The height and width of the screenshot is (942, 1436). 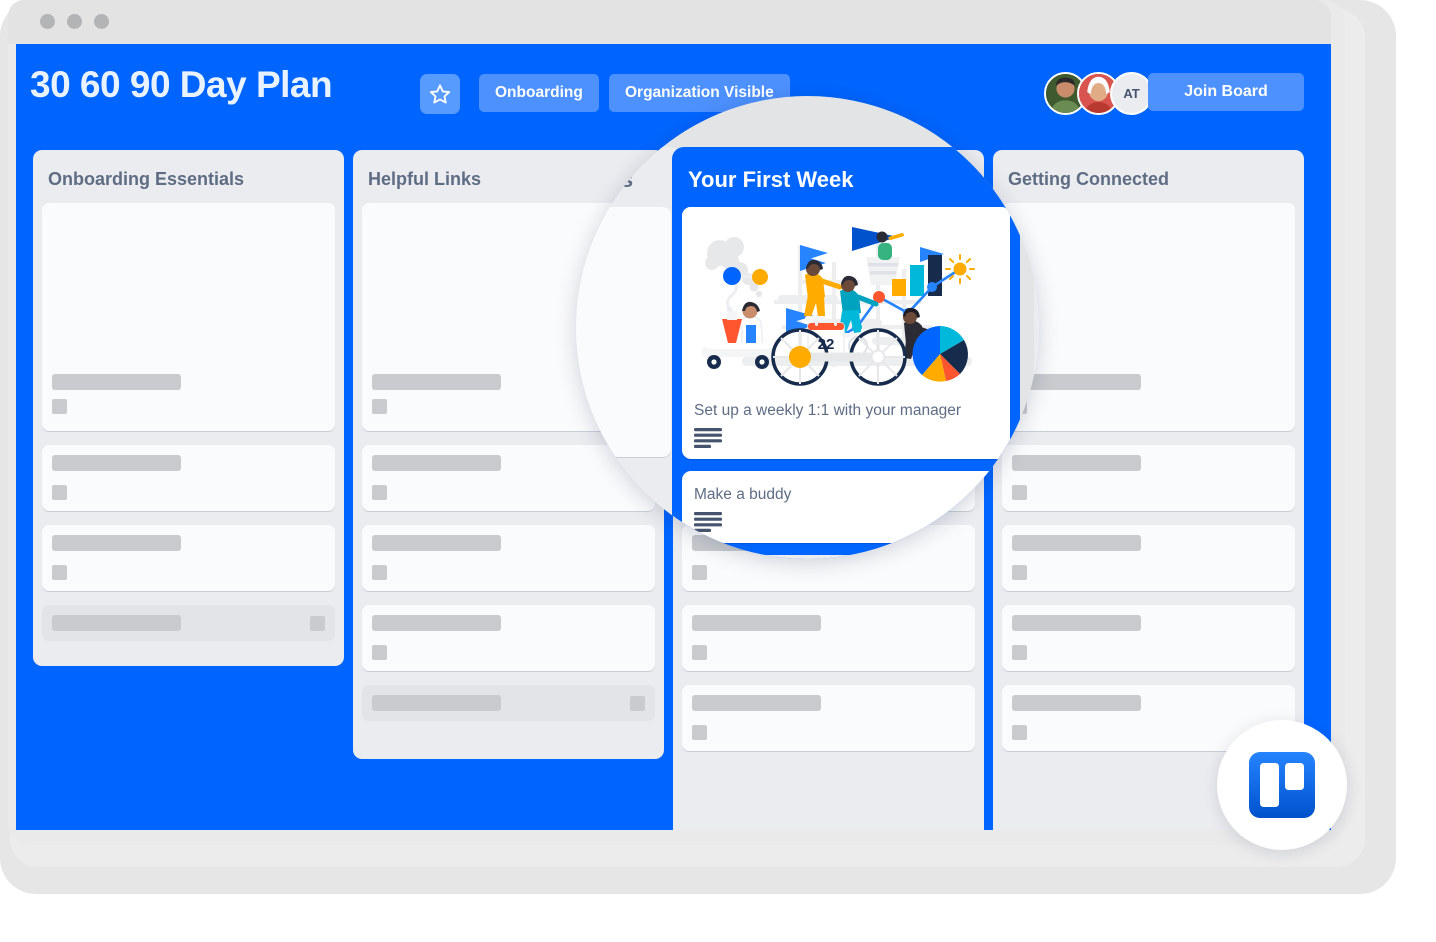 I want to click on maximize-icon, so click(x=101, y=21).